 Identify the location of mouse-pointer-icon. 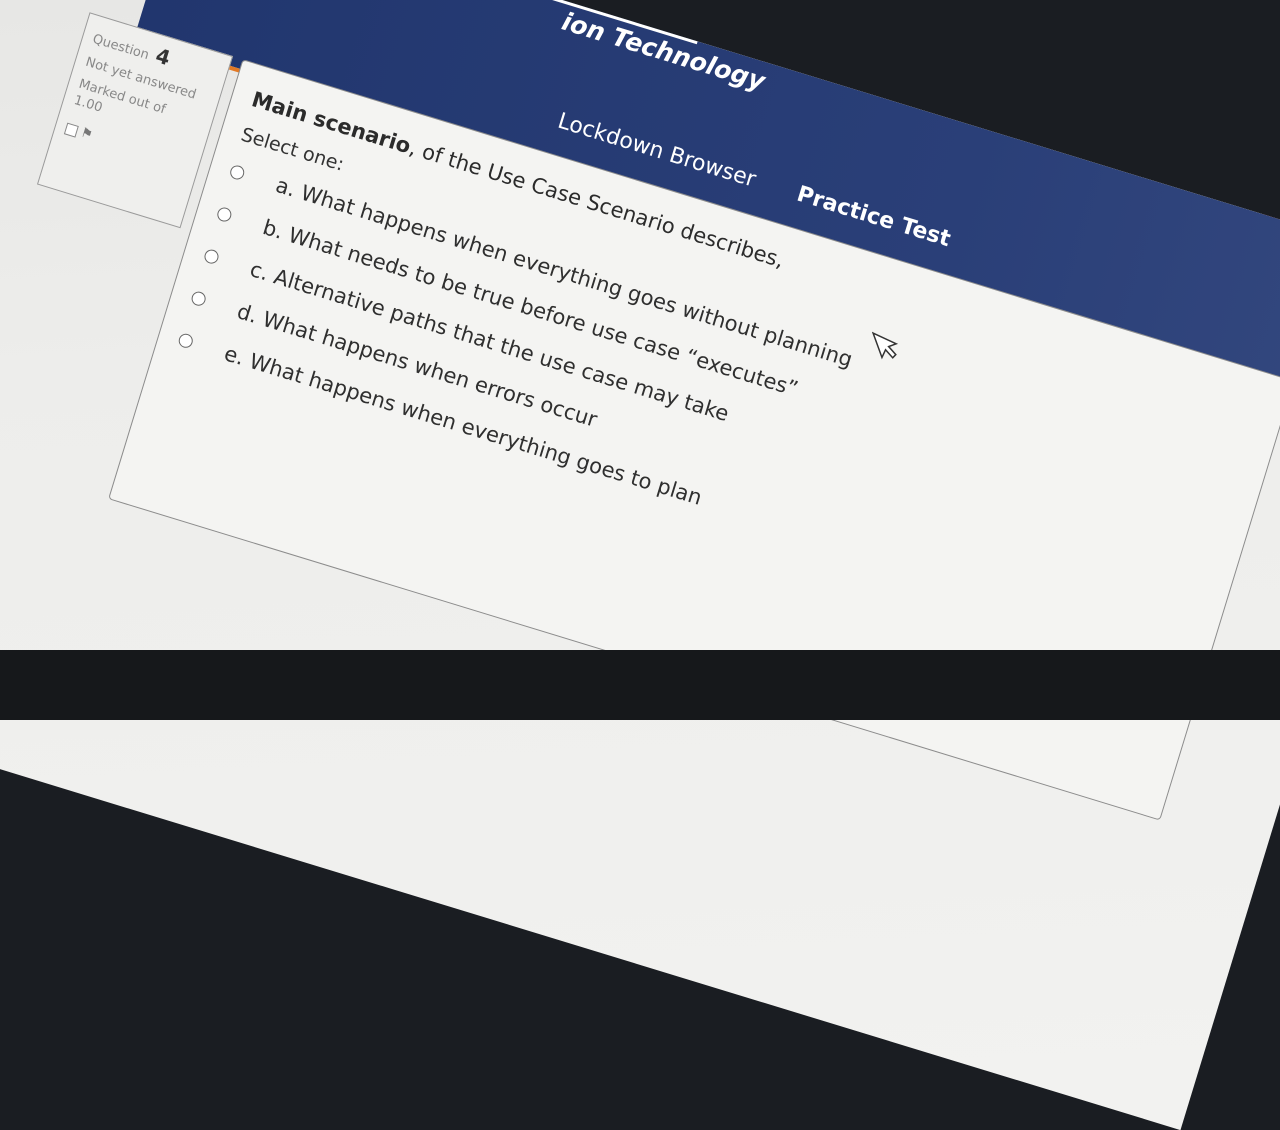
(885, 345).